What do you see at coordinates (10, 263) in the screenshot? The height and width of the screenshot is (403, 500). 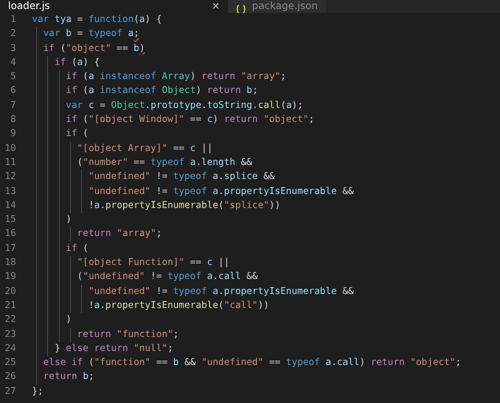 I see `line-number: 18` at bounding box center [10, 263].